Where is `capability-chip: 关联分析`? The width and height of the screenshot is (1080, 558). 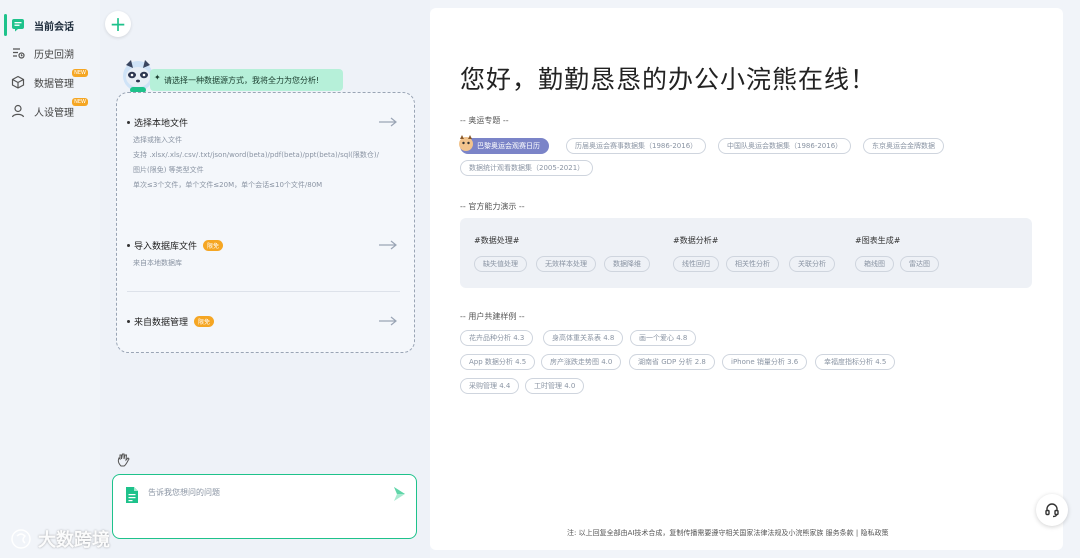 capability-chip: 关联分析 is located at coordinates (812, 264).